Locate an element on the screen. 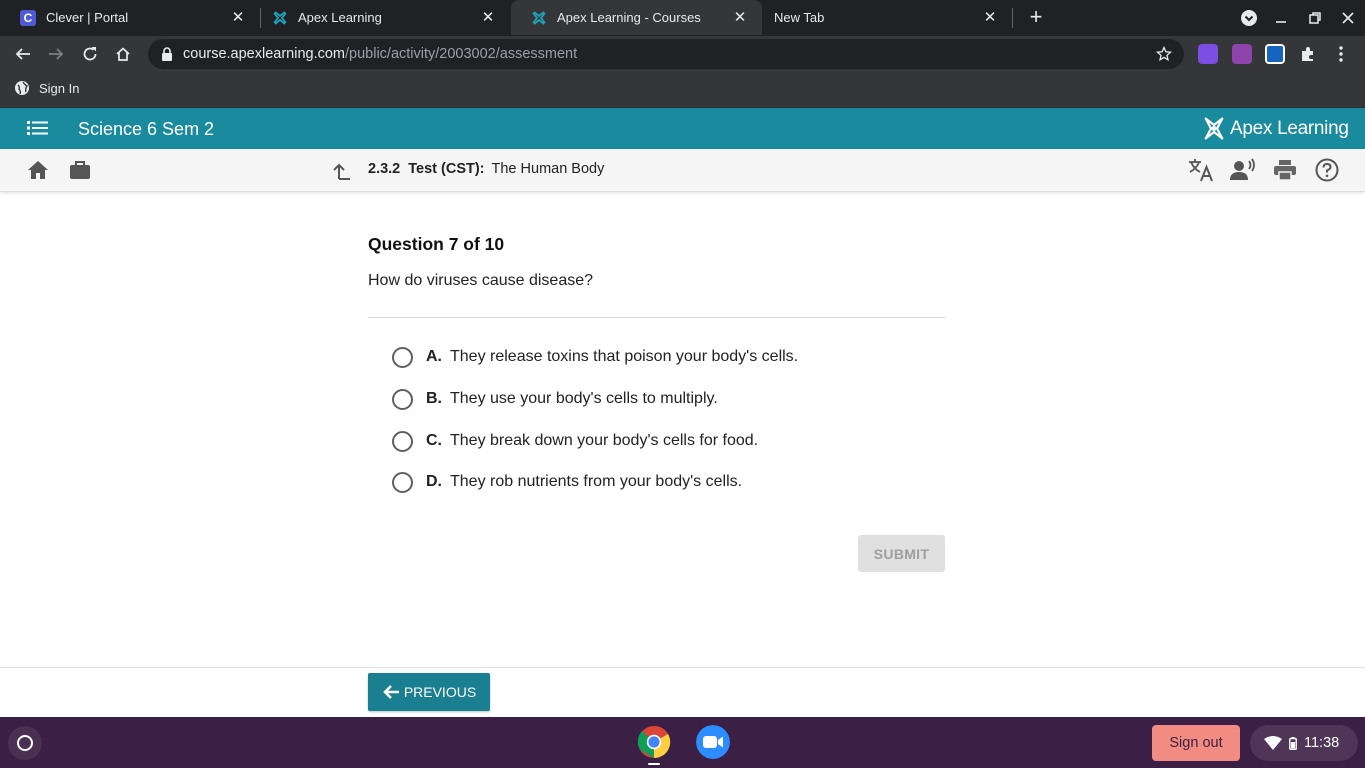 This screenshot has width=1365, height=768. previous-button: PREVIOUS is located at coordinates (429, 692).